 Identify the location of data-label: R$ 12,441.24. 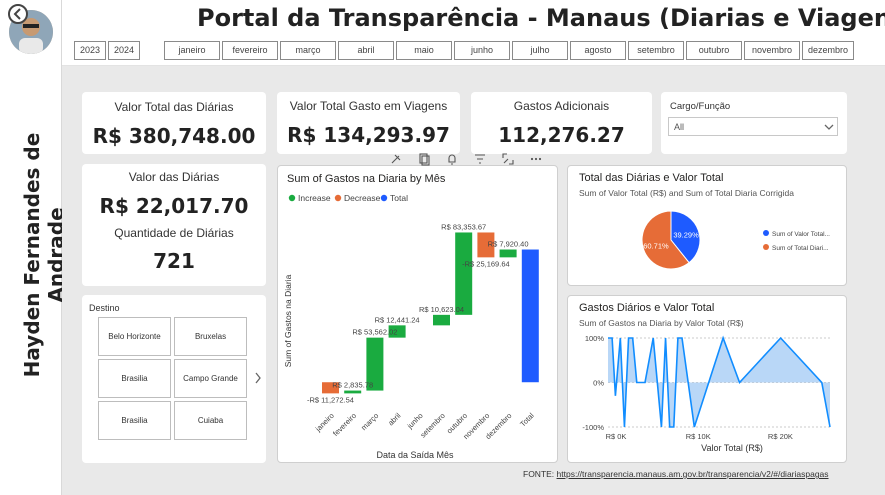
(397, 319).